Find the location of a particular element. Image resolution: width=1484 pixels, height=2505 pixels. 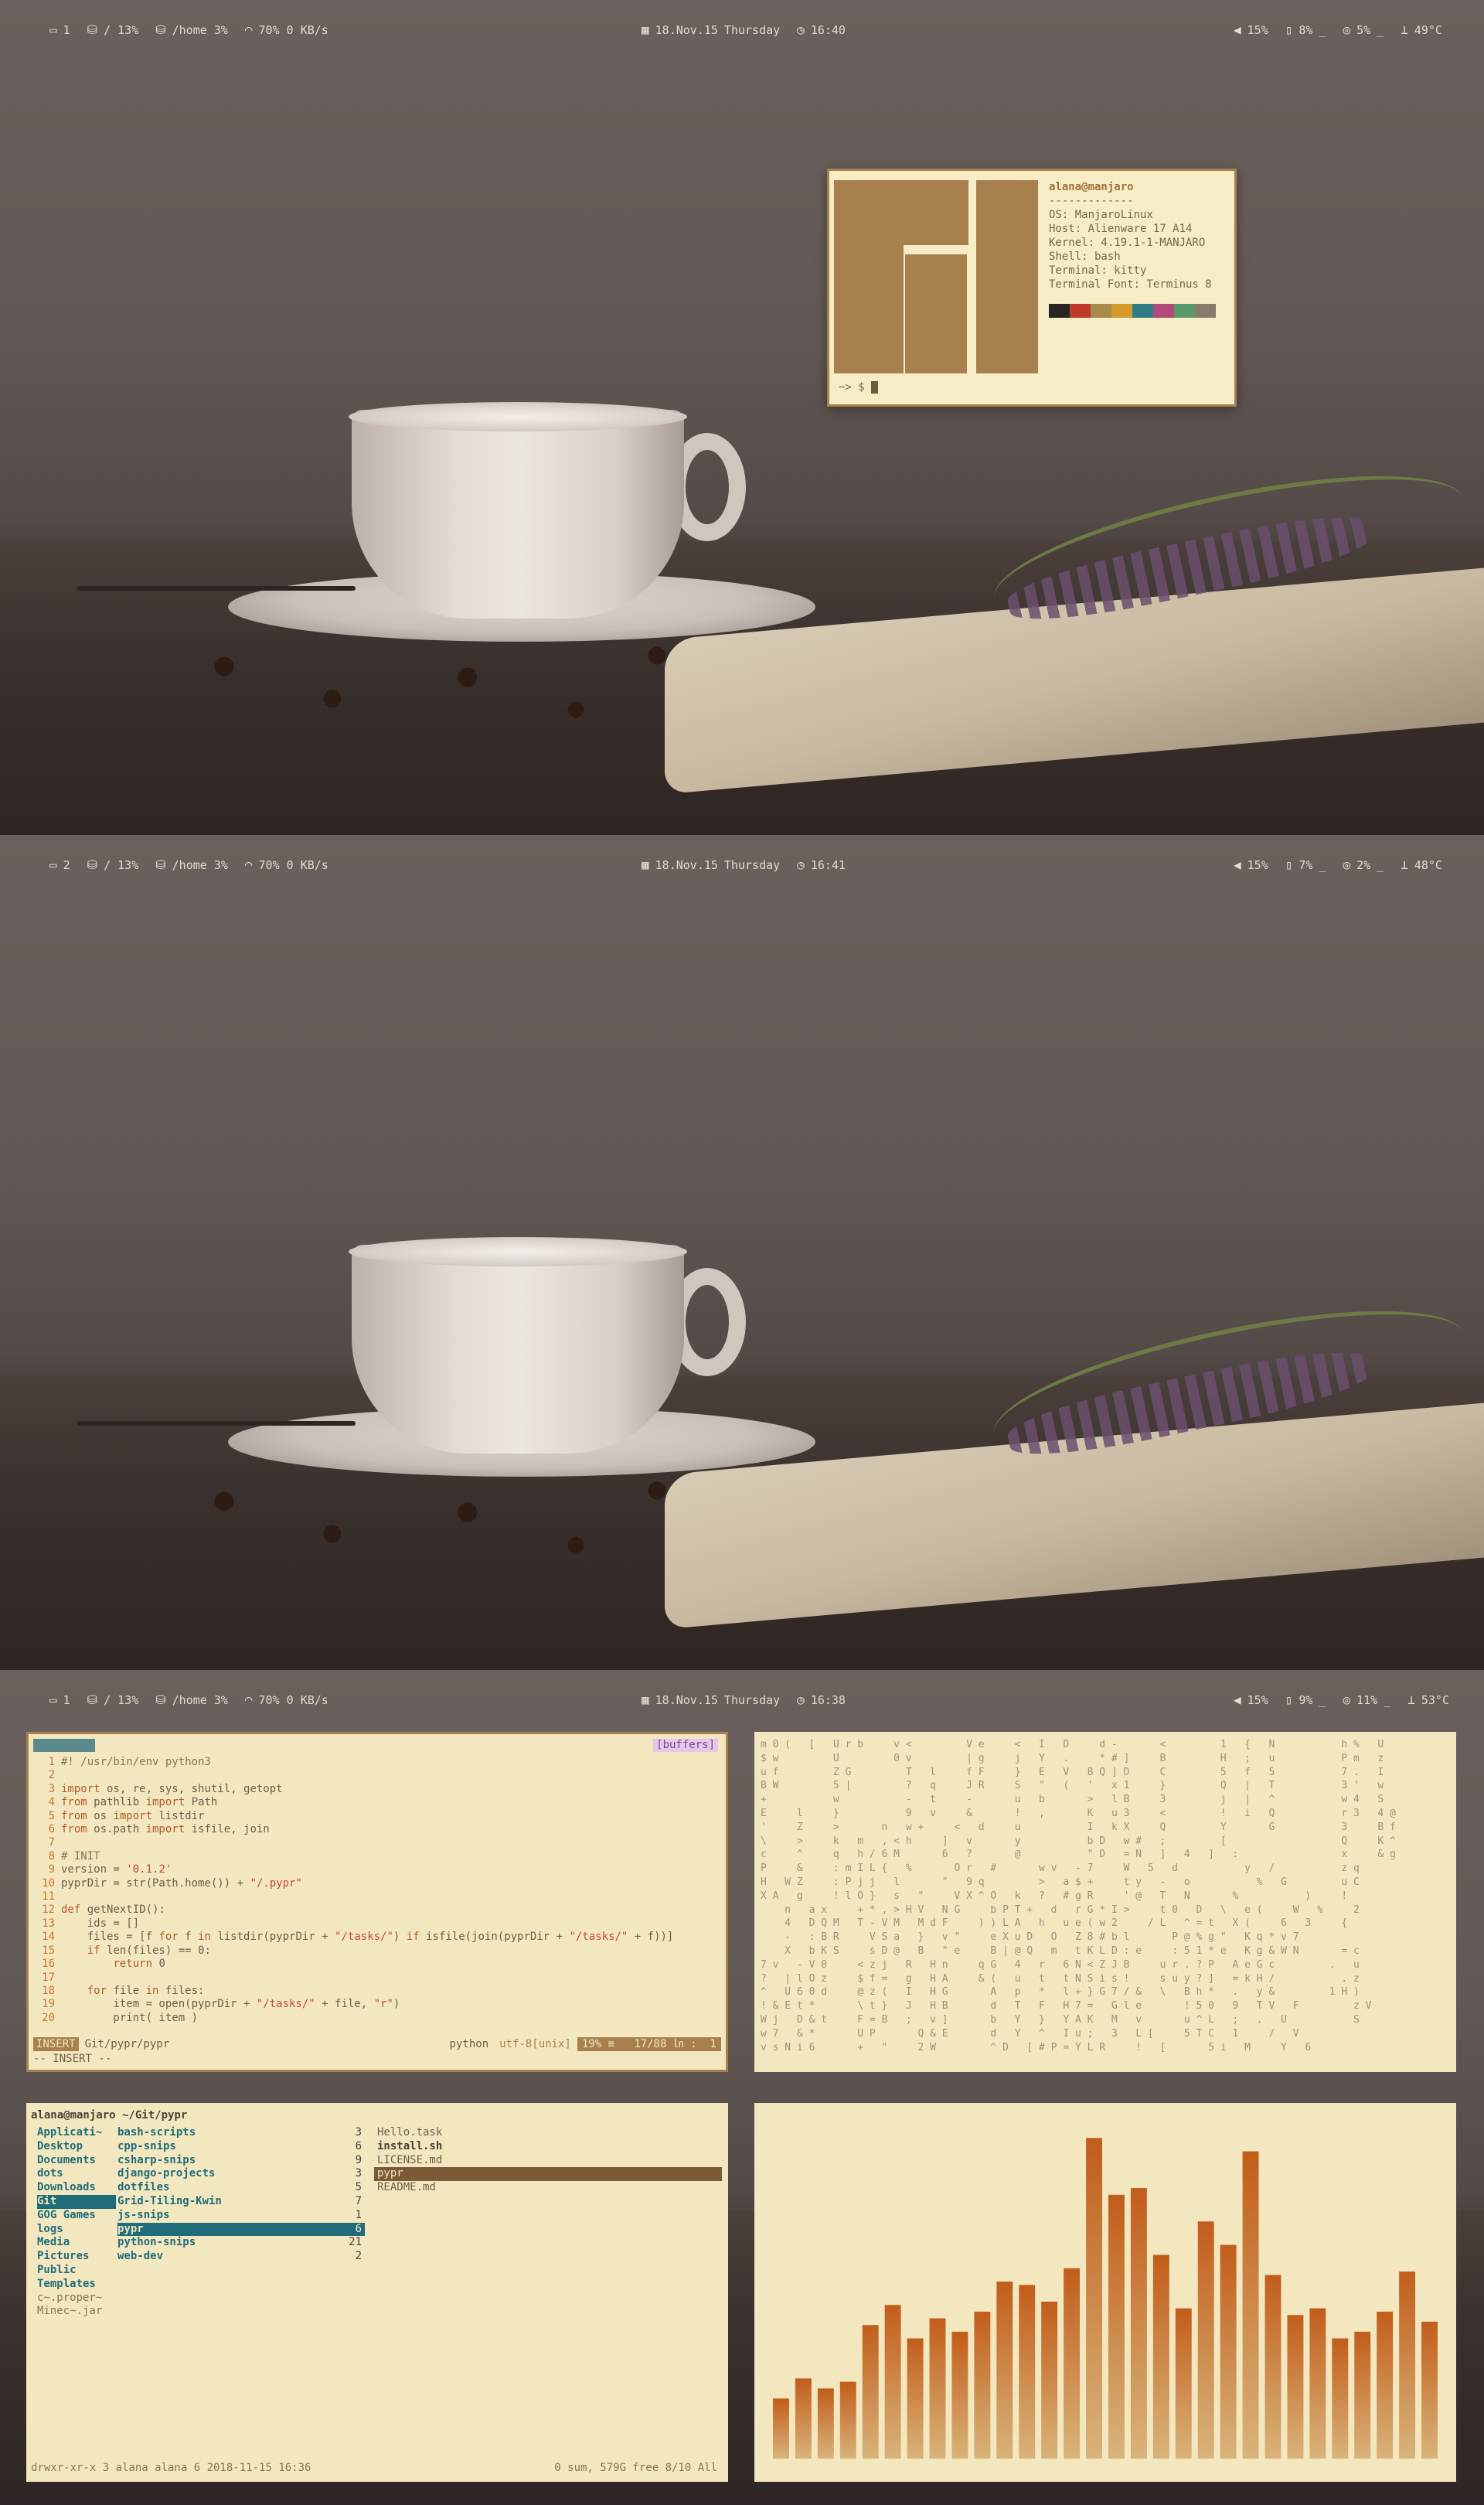

root-usage: / 13% is located at coordinates (121, 1700).